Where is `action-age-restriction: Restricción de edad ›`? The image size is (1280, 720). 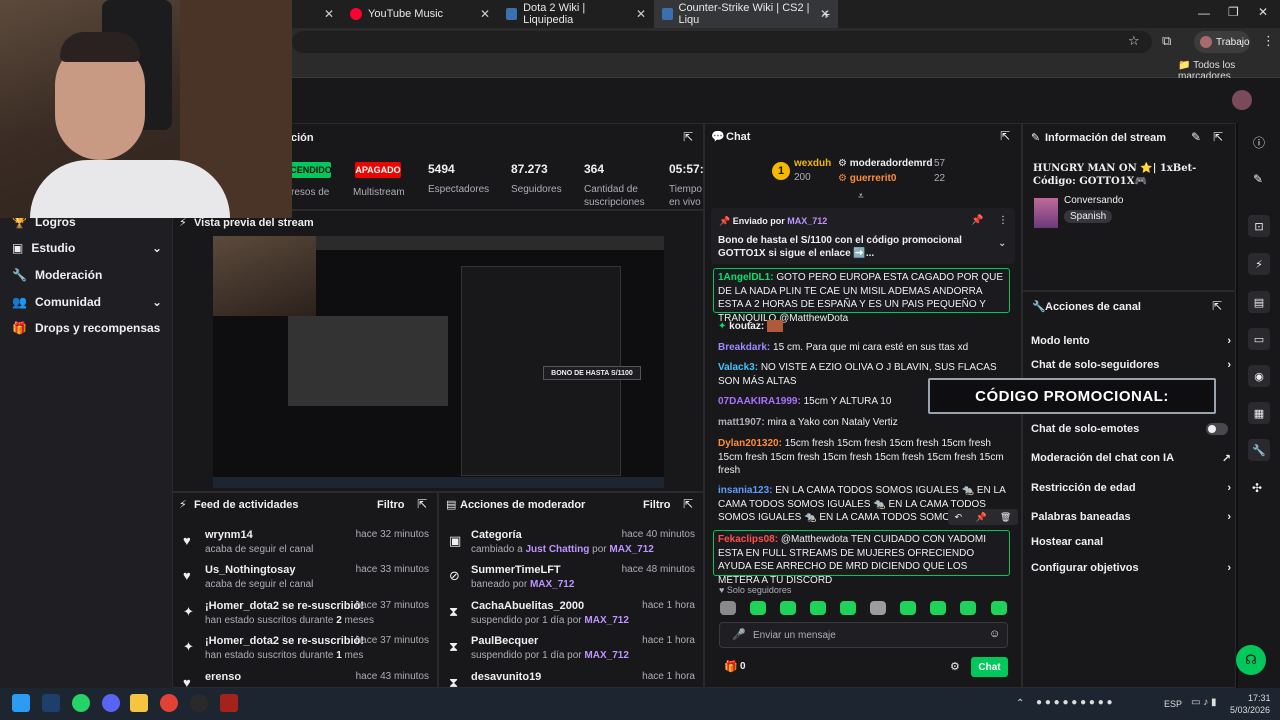 action-age-restriction: Restricción de edad › is located at coordinates (1131, 488).